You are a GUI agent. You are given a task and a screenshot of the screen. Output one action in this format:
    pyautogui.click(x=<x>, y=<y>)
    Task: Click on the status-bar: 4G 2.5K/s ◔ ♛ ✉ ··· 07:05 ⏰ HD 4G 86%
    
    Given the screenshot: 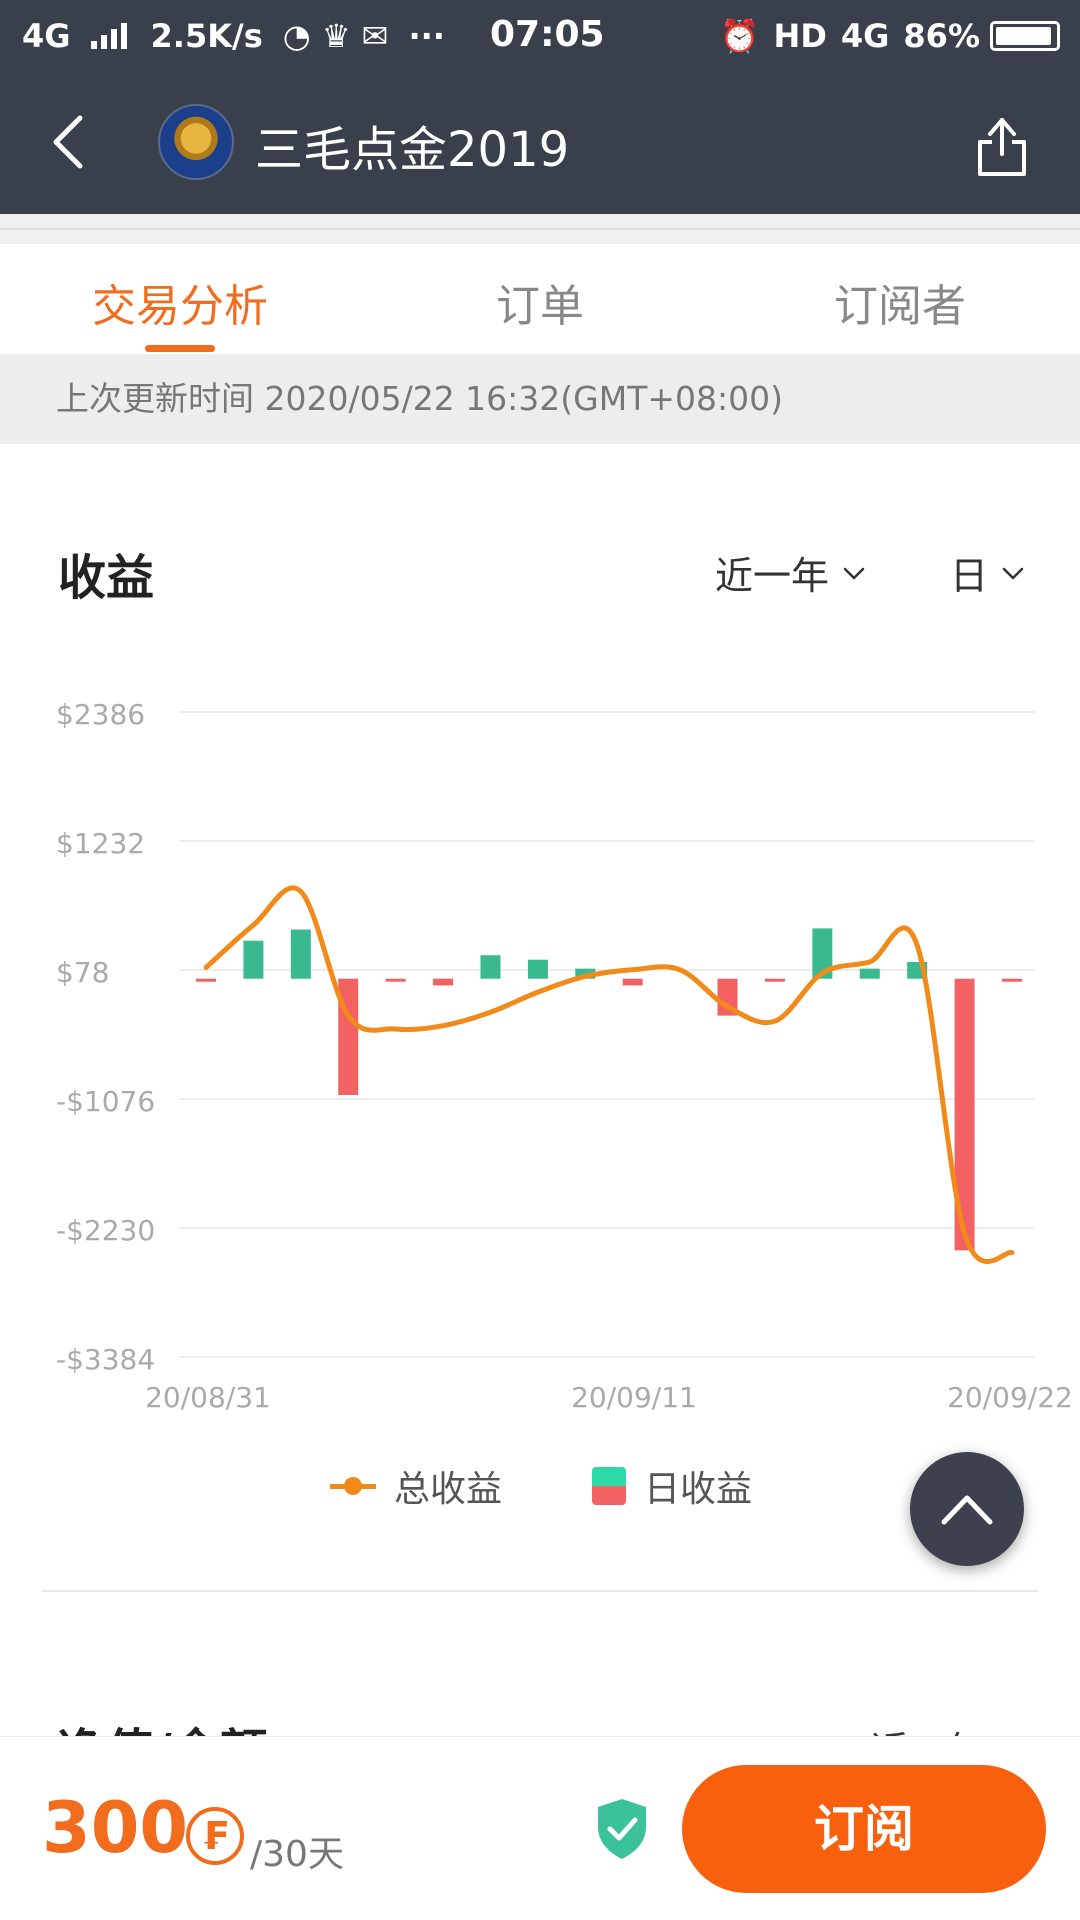 What is the action you would take?
    pyautogui.click(x=540, y=36)
    